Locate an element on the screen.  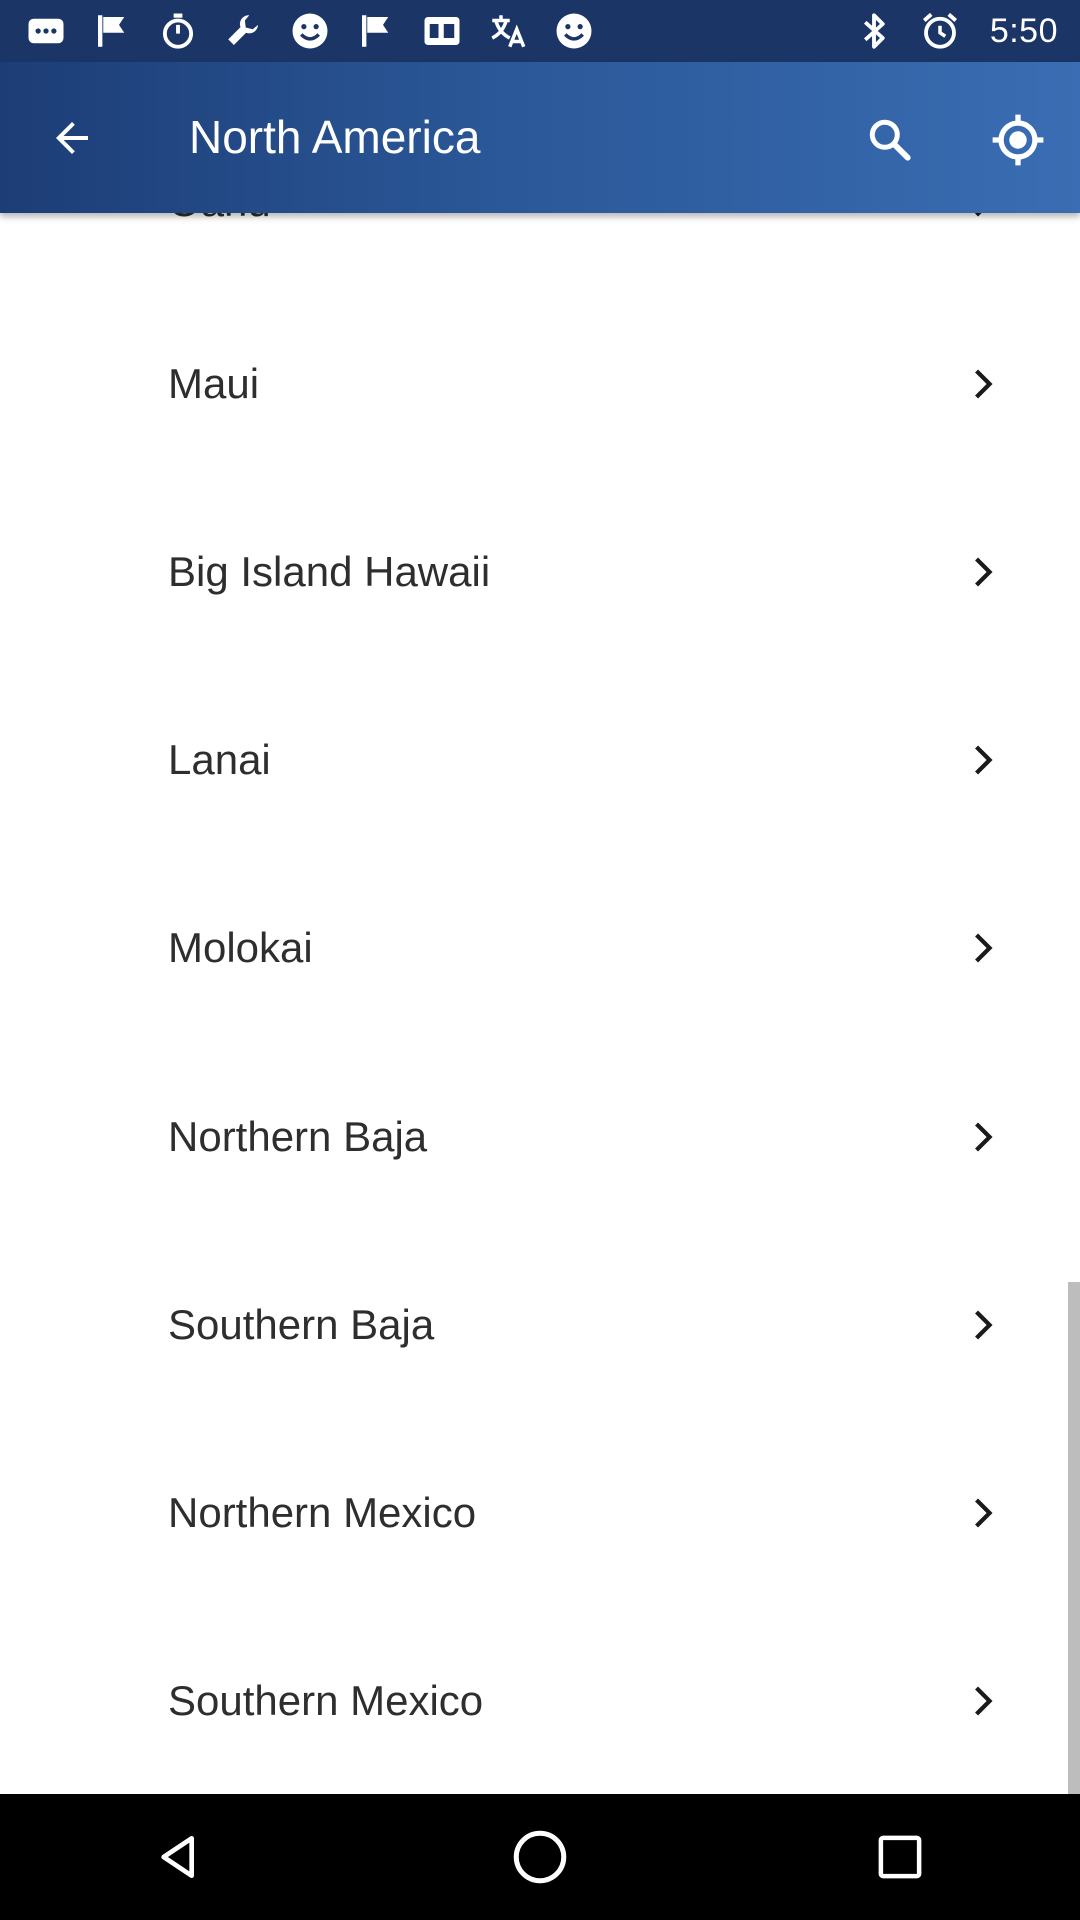
status-bar: 5:50 is located at coordinates (540, 31).